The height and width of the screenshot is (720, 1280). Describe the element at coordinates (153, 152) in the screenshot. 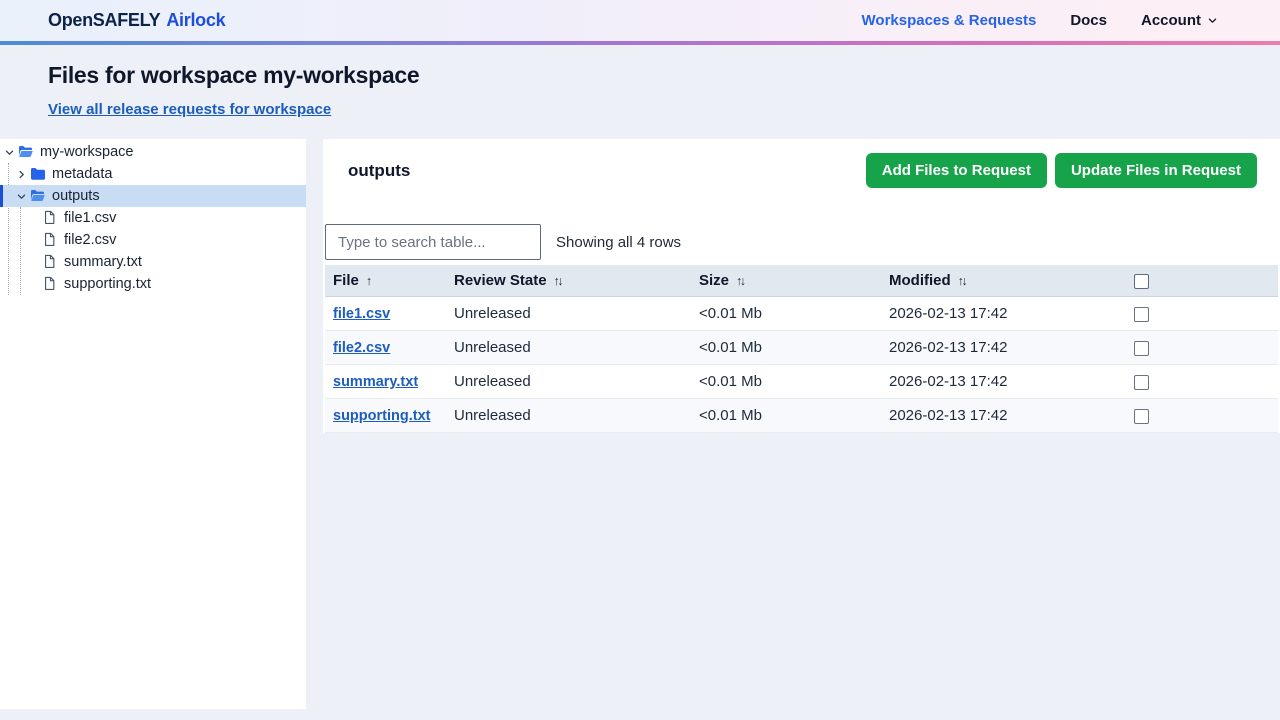

I see `tree-item-my-workspace: my-workspace` at that location.